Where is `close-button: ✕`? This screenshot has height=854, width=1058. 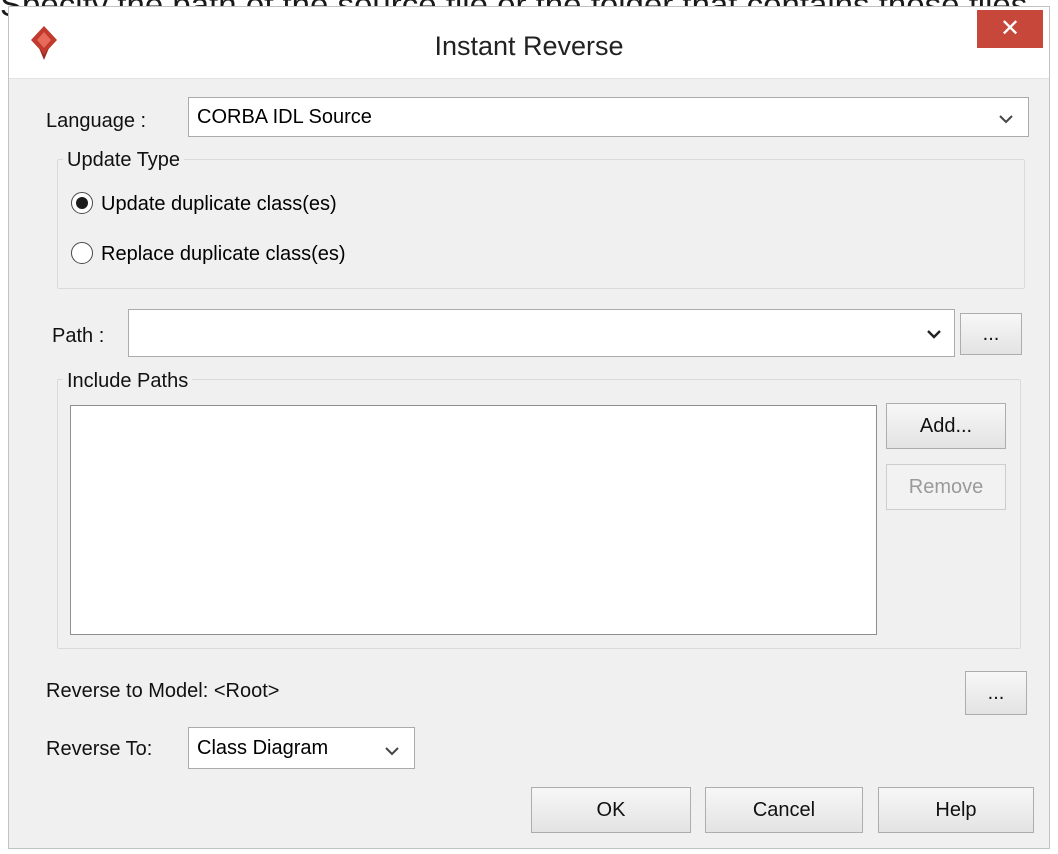
close-button: ✕ is located at coordinates (1010, 29).